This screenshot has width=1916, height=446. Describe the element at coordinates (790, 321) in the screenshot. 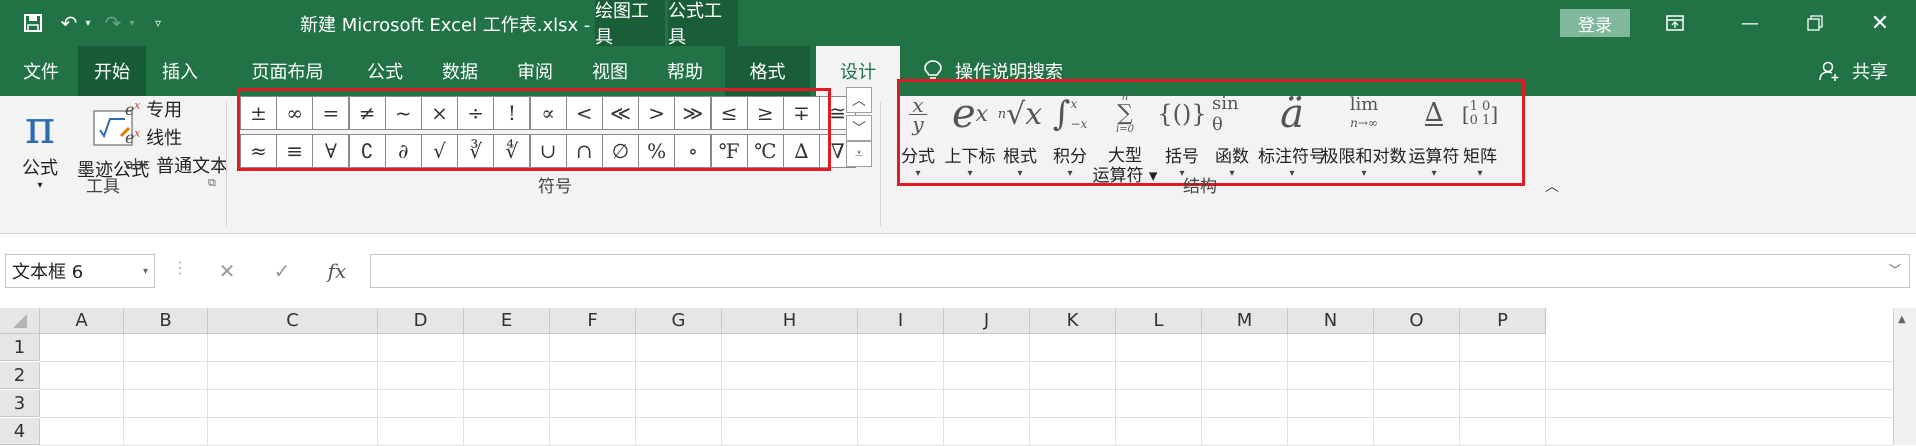

I see `column-header: H` at that location.